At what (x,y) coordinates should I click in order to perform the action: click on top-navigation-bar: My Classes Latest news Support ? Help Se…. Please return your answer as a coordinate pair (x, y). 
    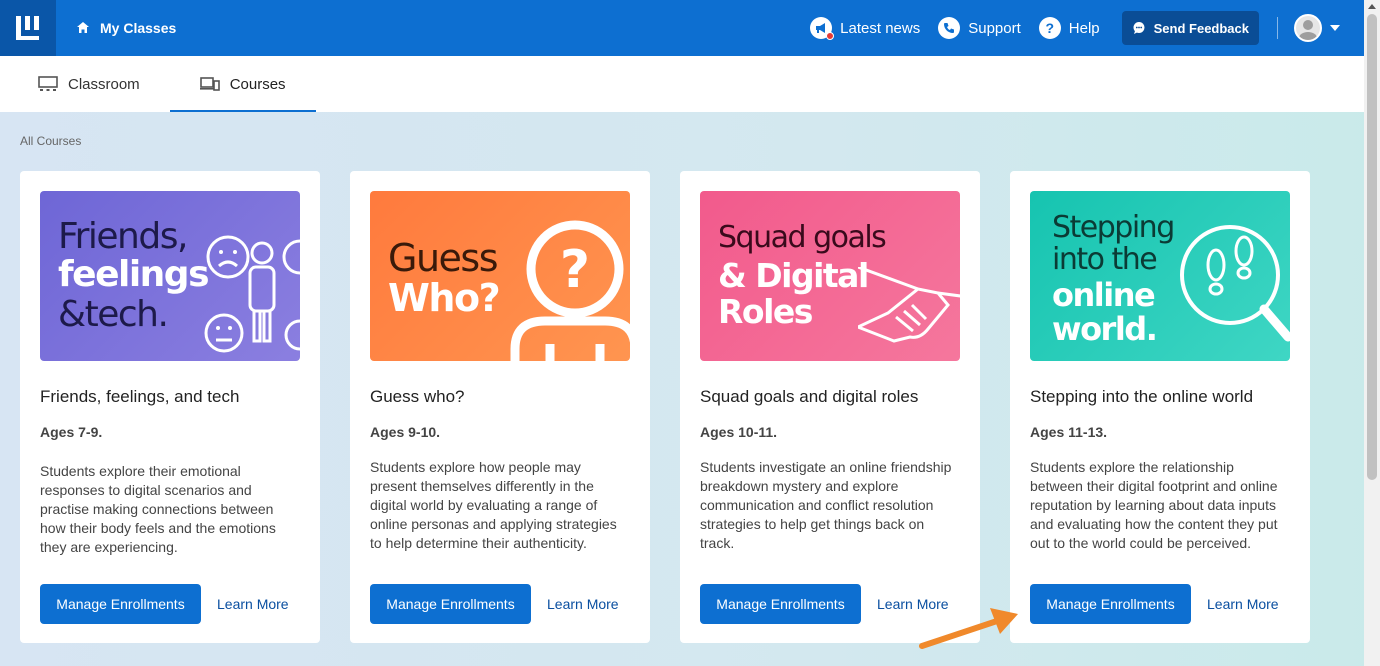
    Looking at the image, I should click on (682, 28).